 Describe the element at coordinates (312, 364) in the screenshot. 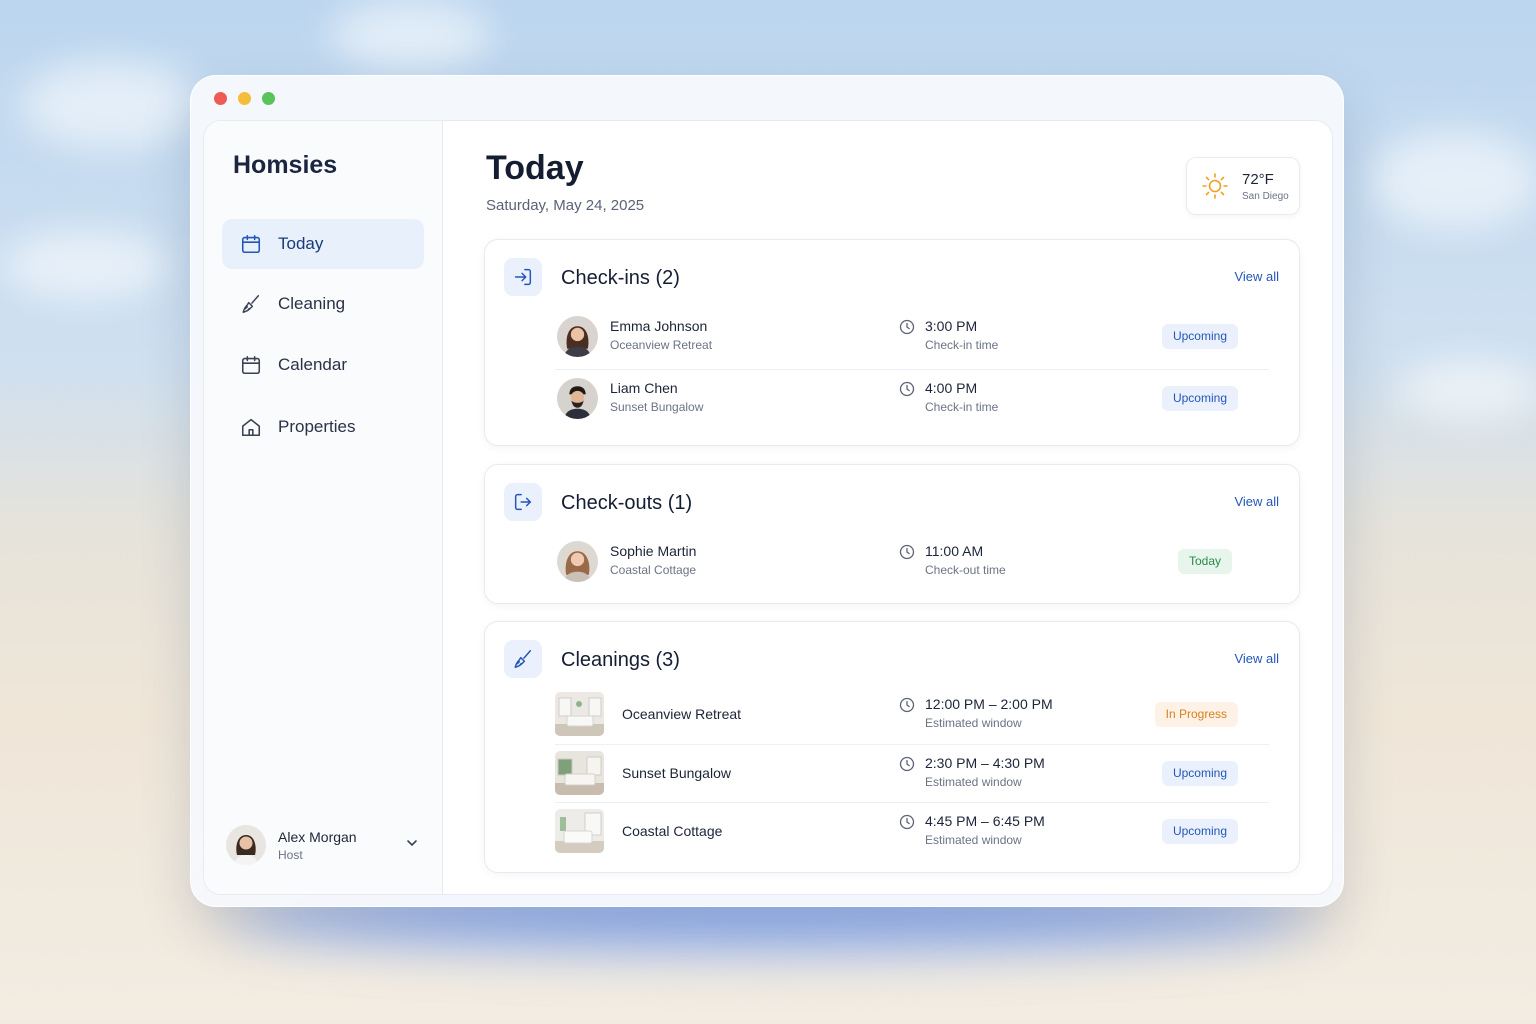

I see `sidebar-item-label: Calendar` at that location.